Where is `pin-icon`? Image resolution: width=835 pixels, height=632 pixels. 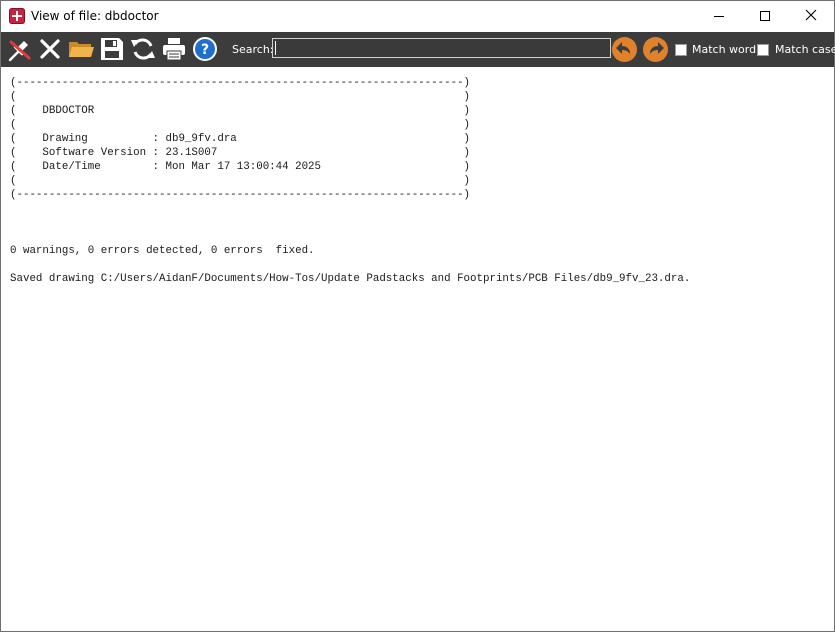 pin-icon is located at coordinates (19, 51).